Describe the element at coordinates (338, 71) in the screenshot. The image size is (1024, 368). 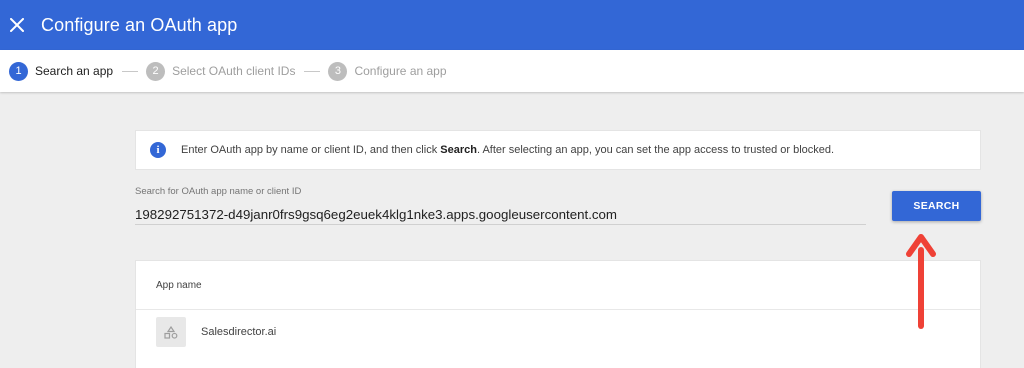
I see `step-number: 3` at that location.